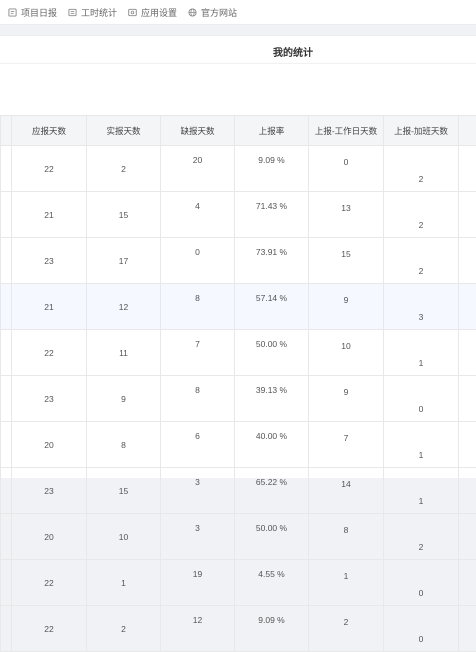  Describe the element at coordinates (272, 491) in the screenshot. I see `report-rate-cell: 65.22 %` at that location.